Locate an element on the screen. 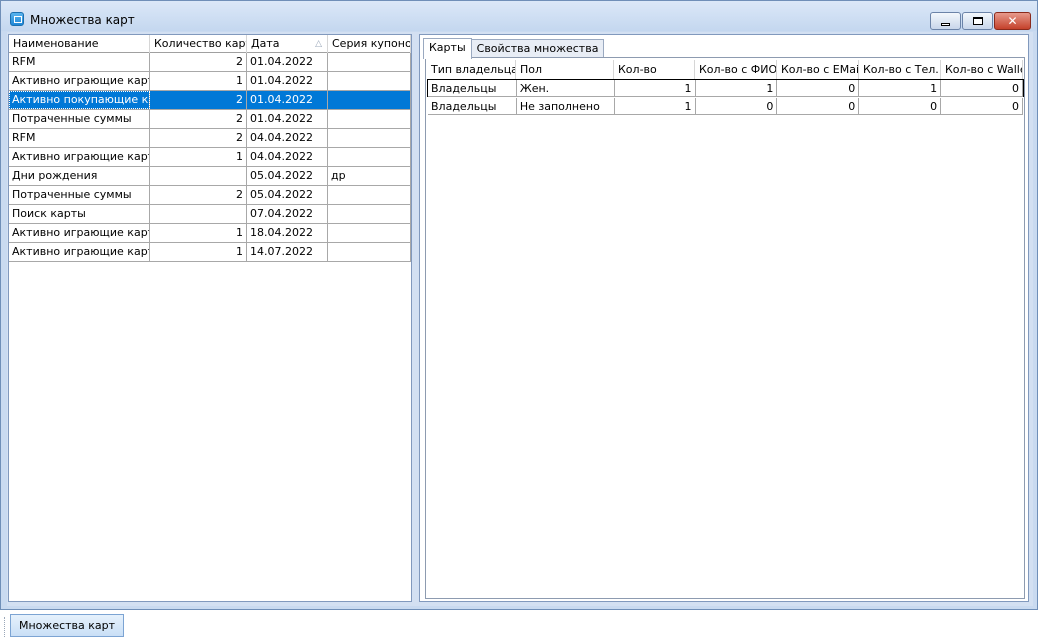 This screenshot has height=640, width=1038. tab-cards: Карты is located at coordinates (447, 48).